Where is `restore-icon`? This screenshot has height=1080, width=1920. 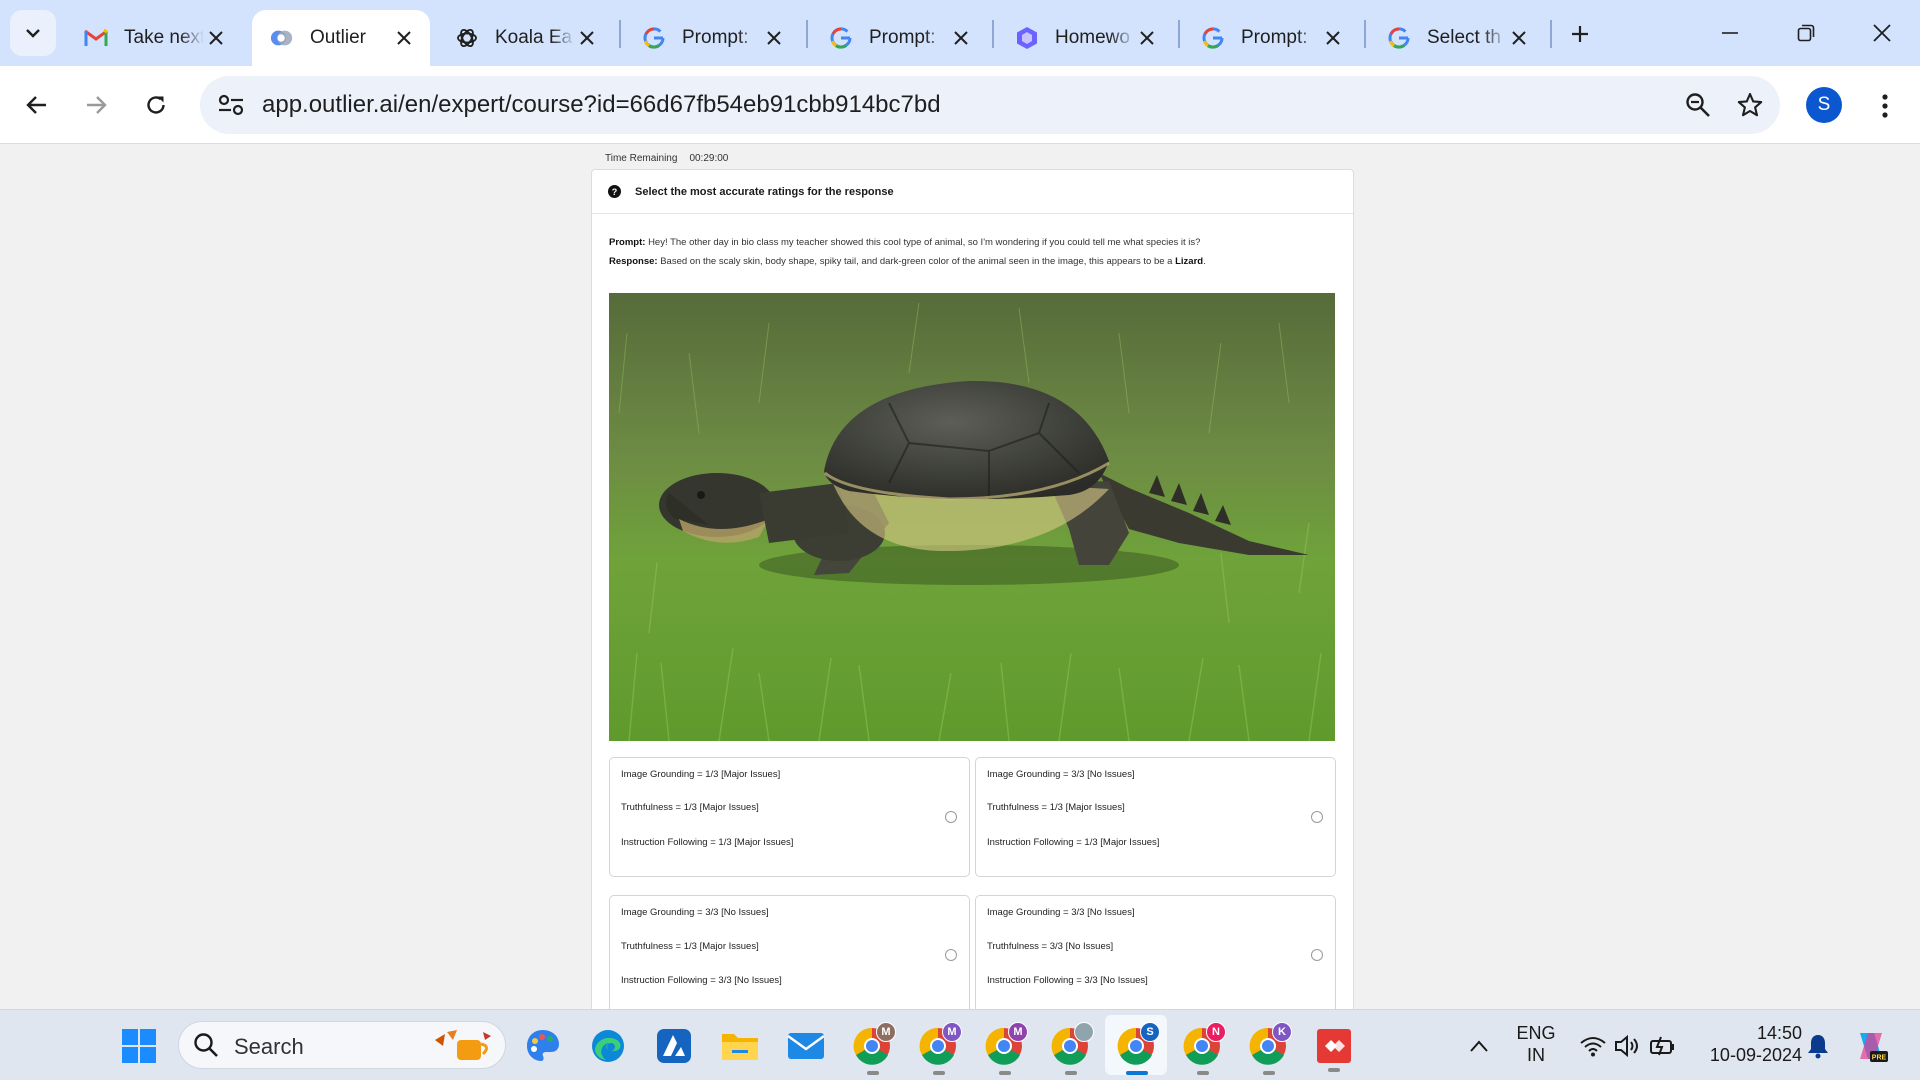
restore-icon is located at coordinates (1806, 33).